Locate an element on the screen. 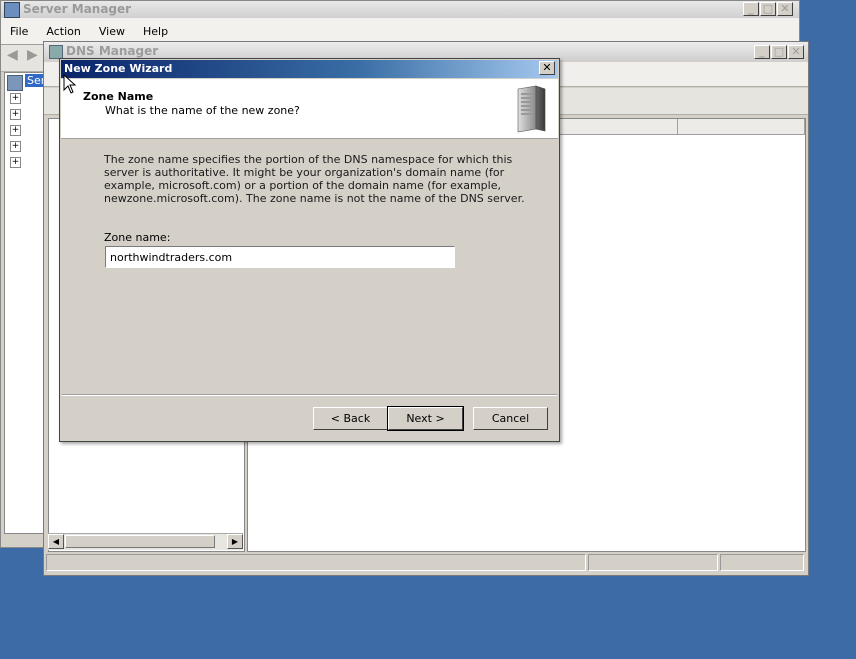 This screenshot has height=659, width=856. wizard-title: New Zone Wizard is located at coordinates (118, 68).